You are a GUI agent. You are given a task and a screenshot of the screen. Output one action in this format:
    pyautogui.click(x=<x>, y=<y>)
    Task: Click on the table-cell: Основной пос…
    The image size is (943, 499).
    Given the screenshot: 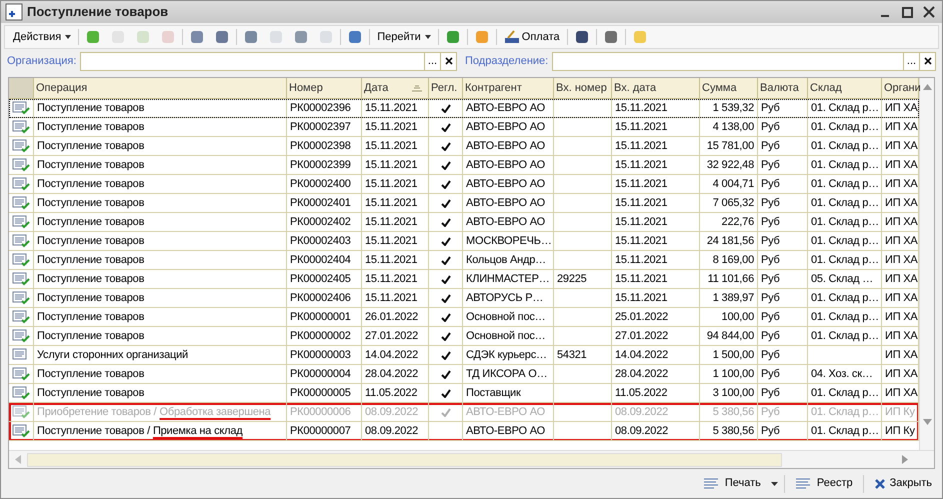 What is the action you would take?
    pyautogui.click(x=508, y=317)
    